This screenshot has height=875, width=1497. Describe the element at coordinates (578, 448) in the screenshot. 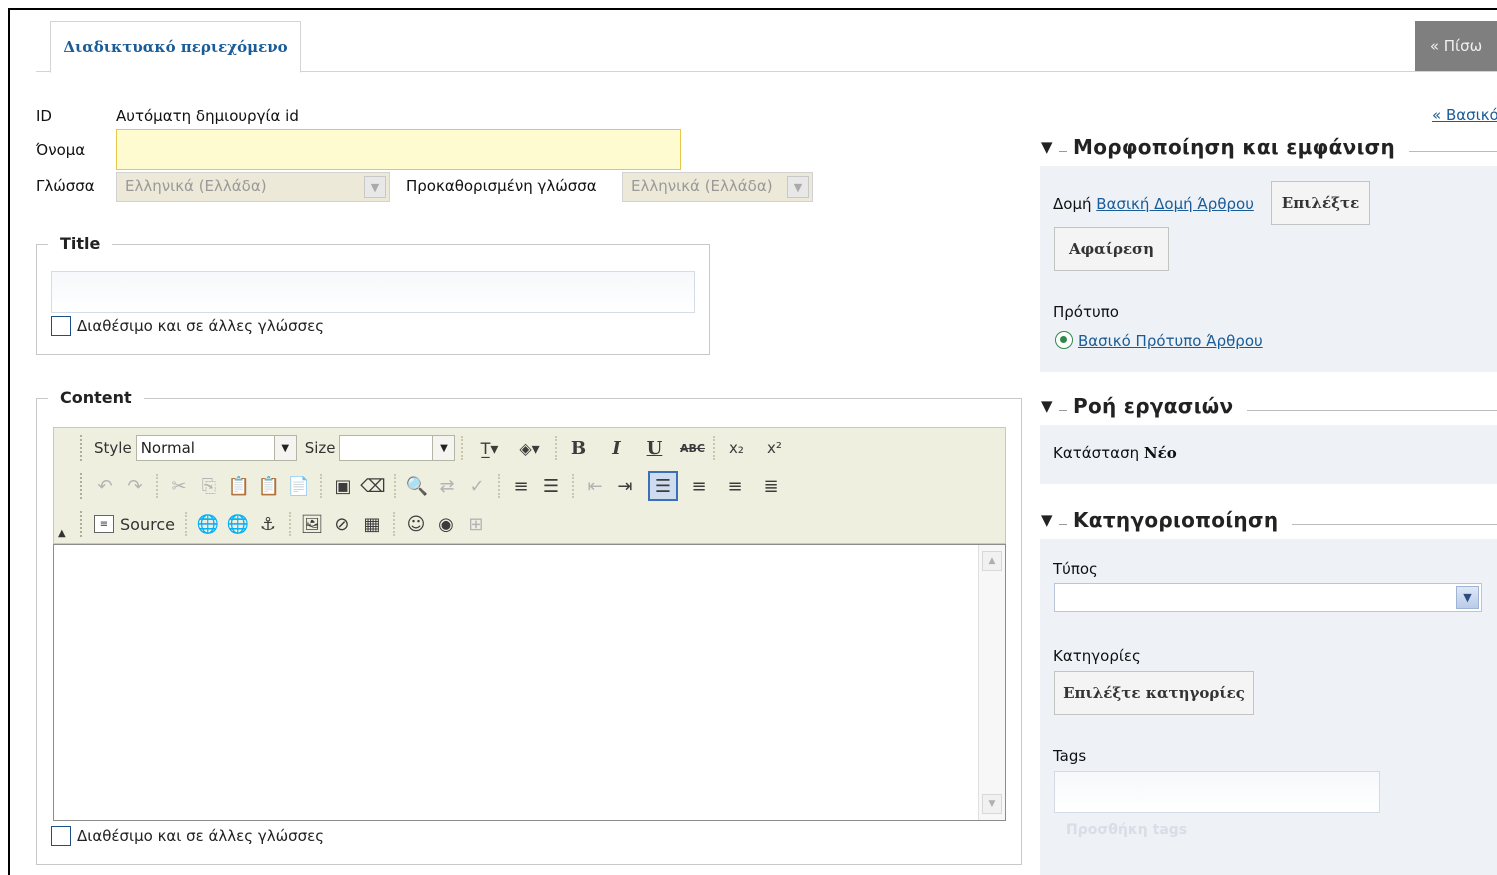

I see `bold-button: B` at that location.